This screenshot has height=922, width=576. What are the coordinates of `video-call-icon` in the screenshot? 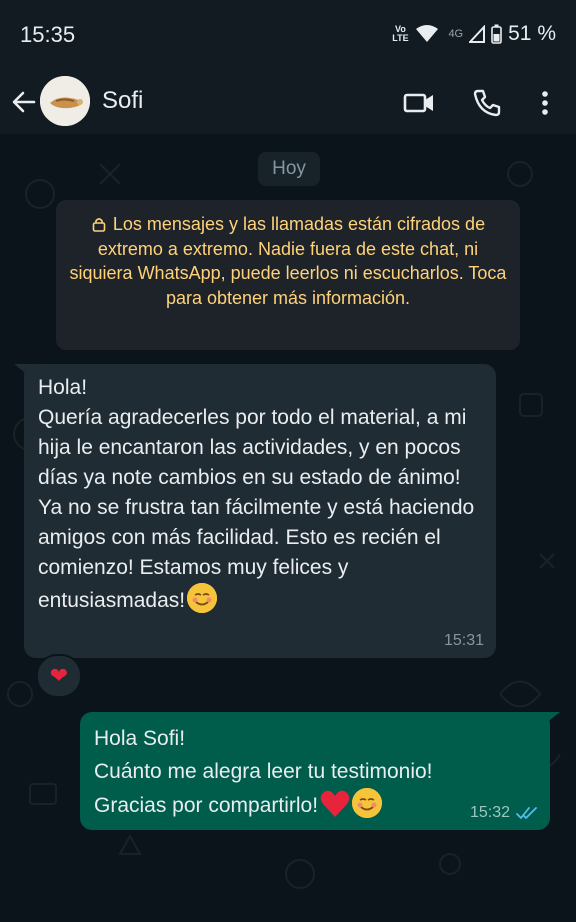 It's located at (419, 103).